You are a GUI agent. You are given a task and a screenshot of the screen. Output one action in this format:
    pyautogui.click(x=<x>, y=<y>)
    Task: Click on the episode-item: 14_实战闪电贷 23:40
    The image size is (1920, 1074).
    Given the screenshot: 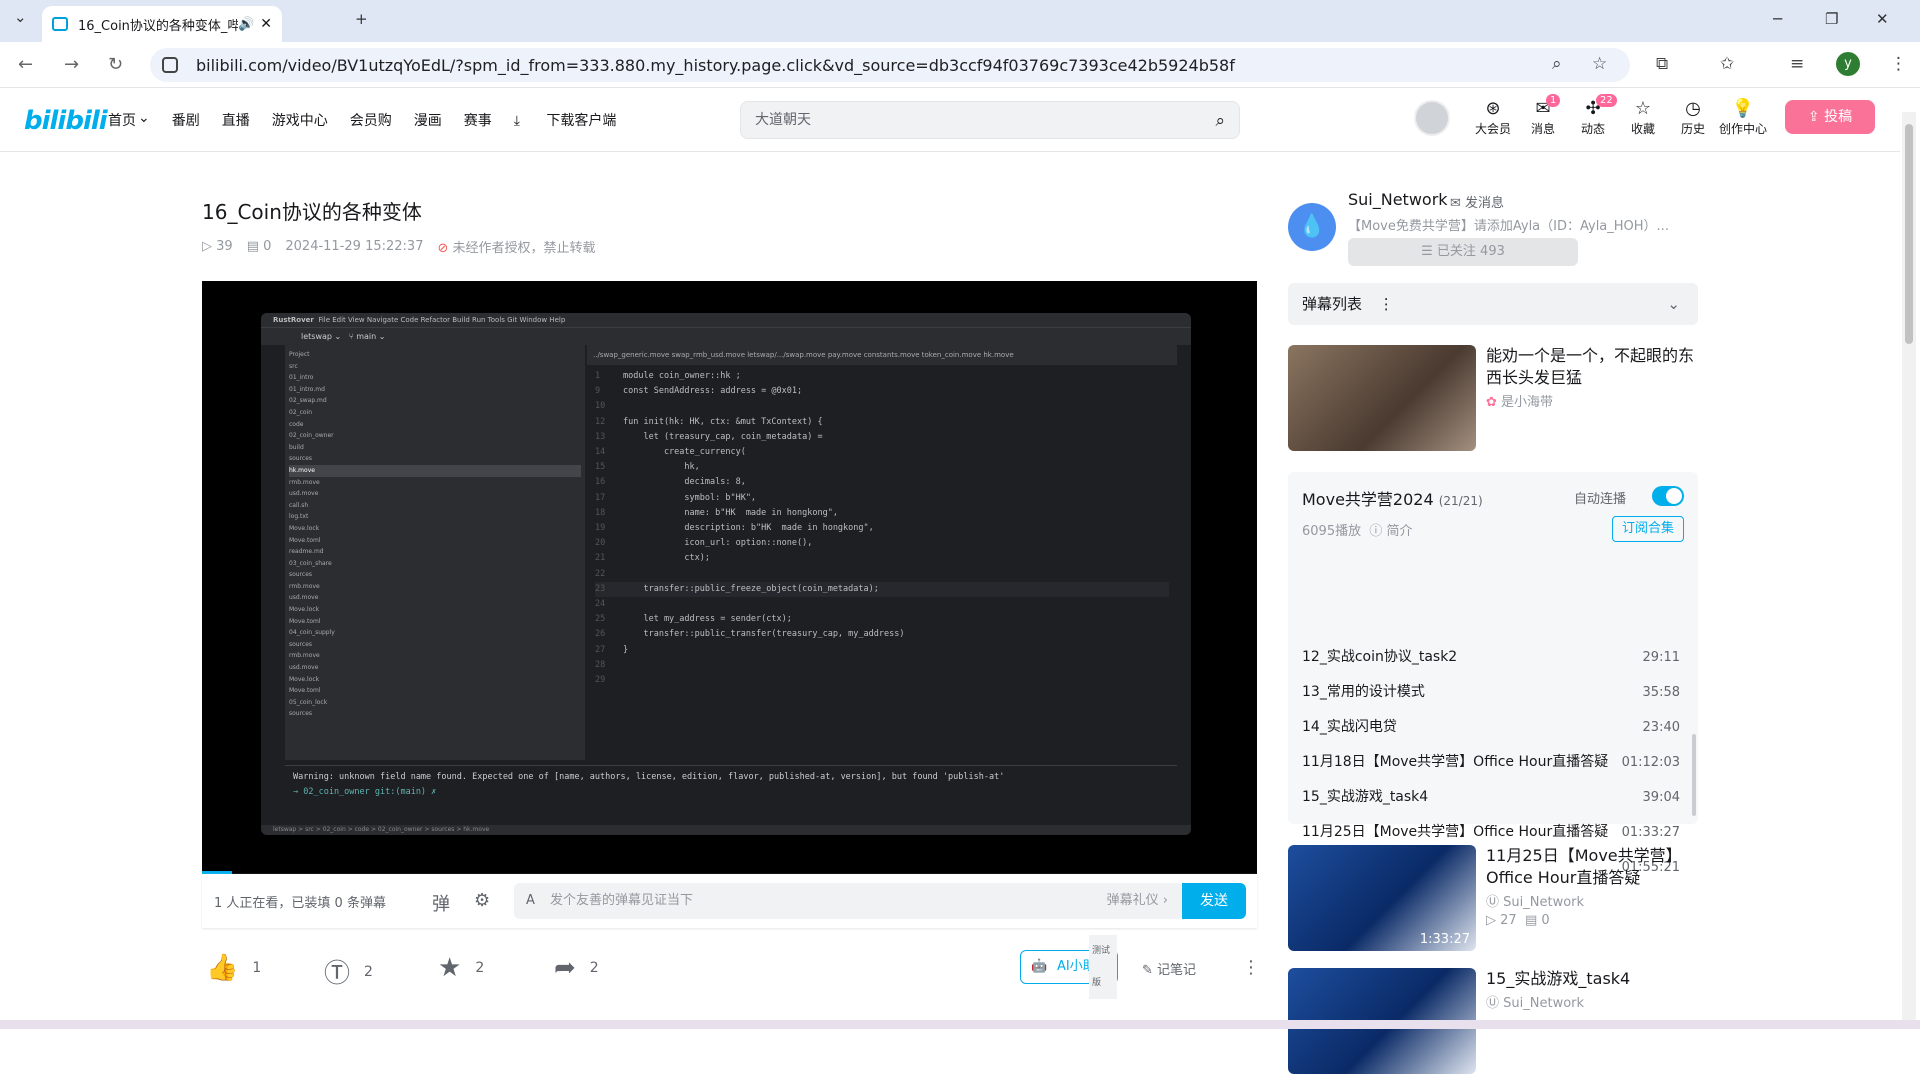 What is the action you would take?
    pyautogui.click(x=1492, y=727)
    